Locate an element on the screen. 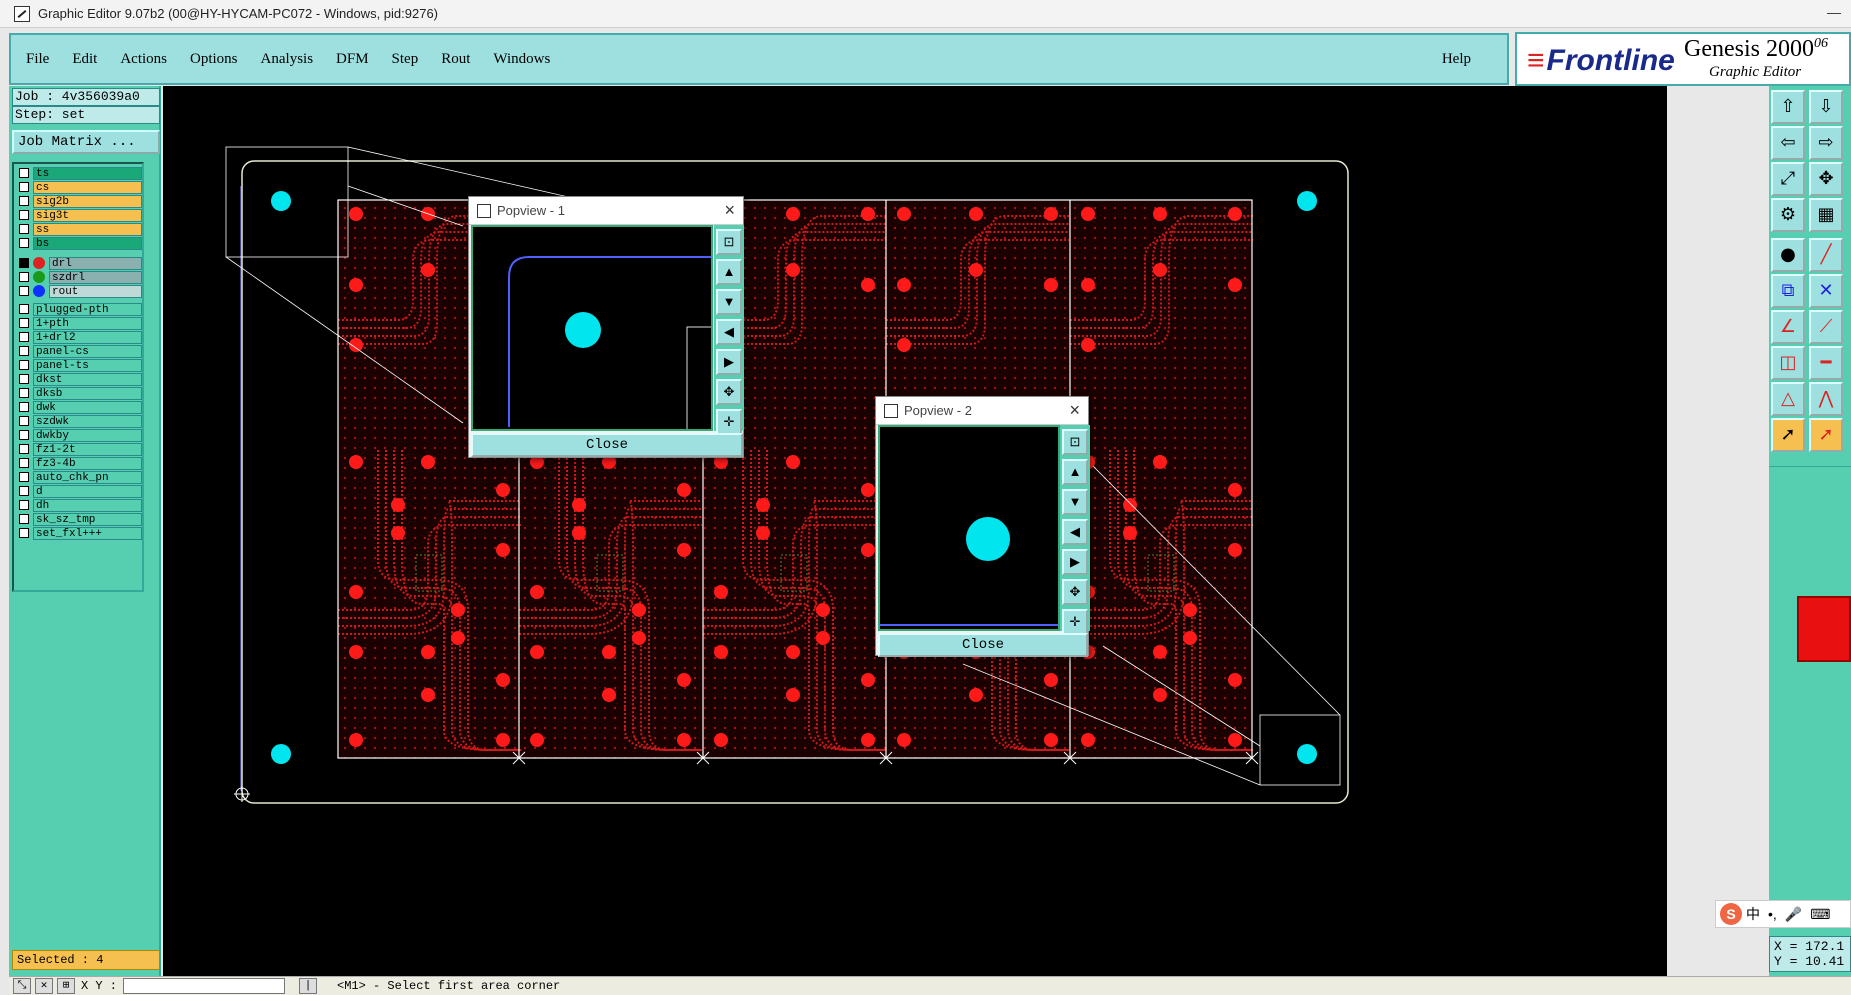 This screenshot has height=995, width=1851. zoom-out-tool-icon: ⇩ is located at coordinates (1826, 107).